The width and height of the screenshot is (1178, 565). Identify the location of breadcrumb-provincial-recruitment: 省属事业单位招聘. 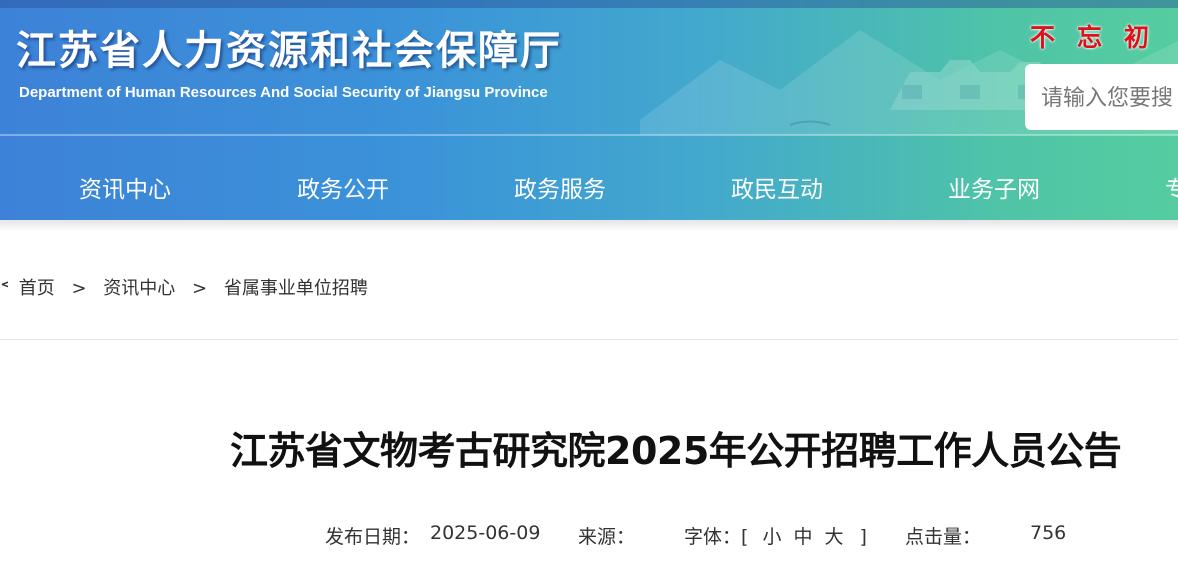
(296, 288).